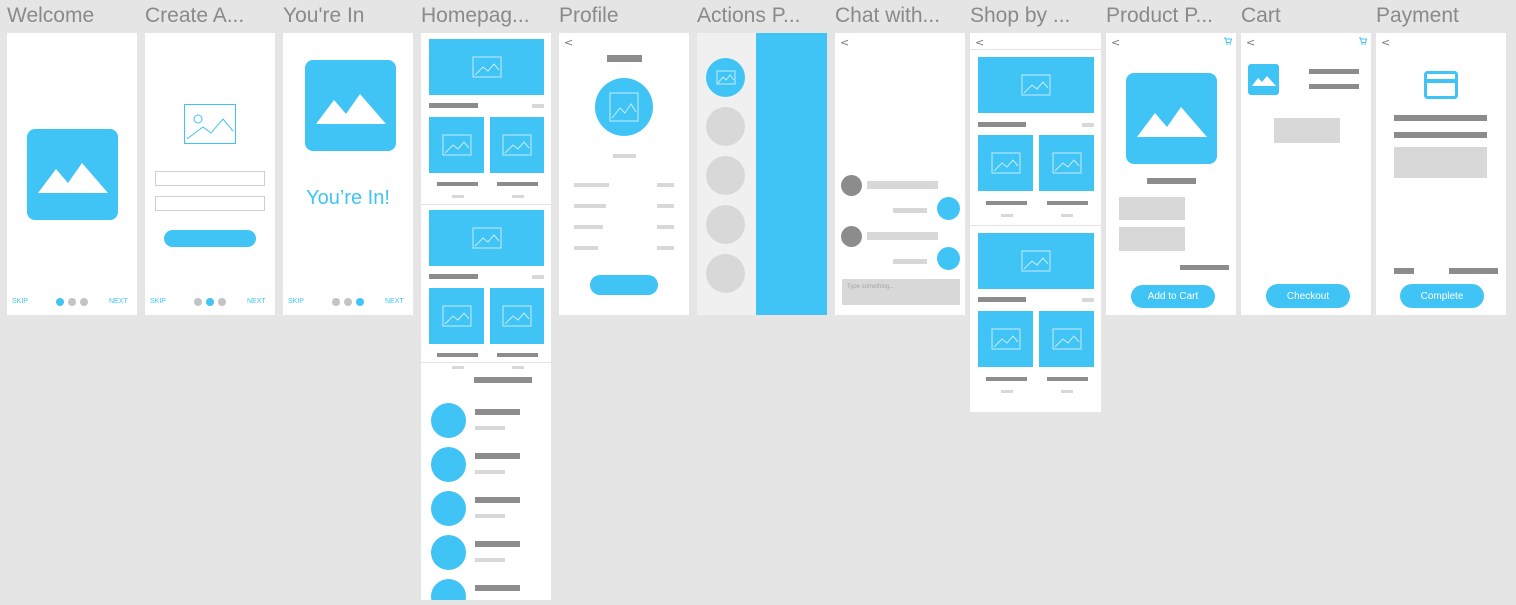 This screenshot has height=605, width=1516. Describe the element at coordinates (589, 16) in the screenshot. I see `frame-title-profile: Profile` at that location.